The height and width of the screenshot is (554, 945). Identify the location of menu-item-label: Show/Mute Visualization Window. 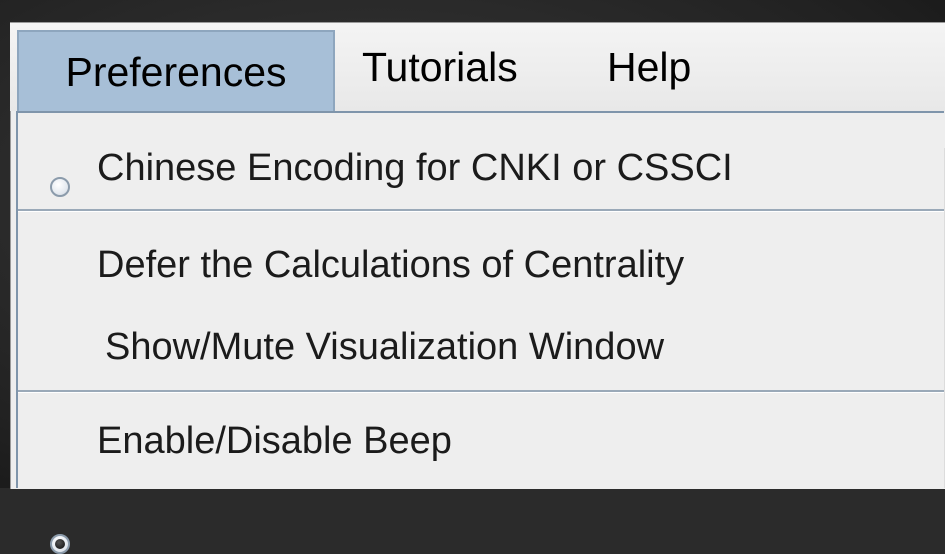
(385, 347).